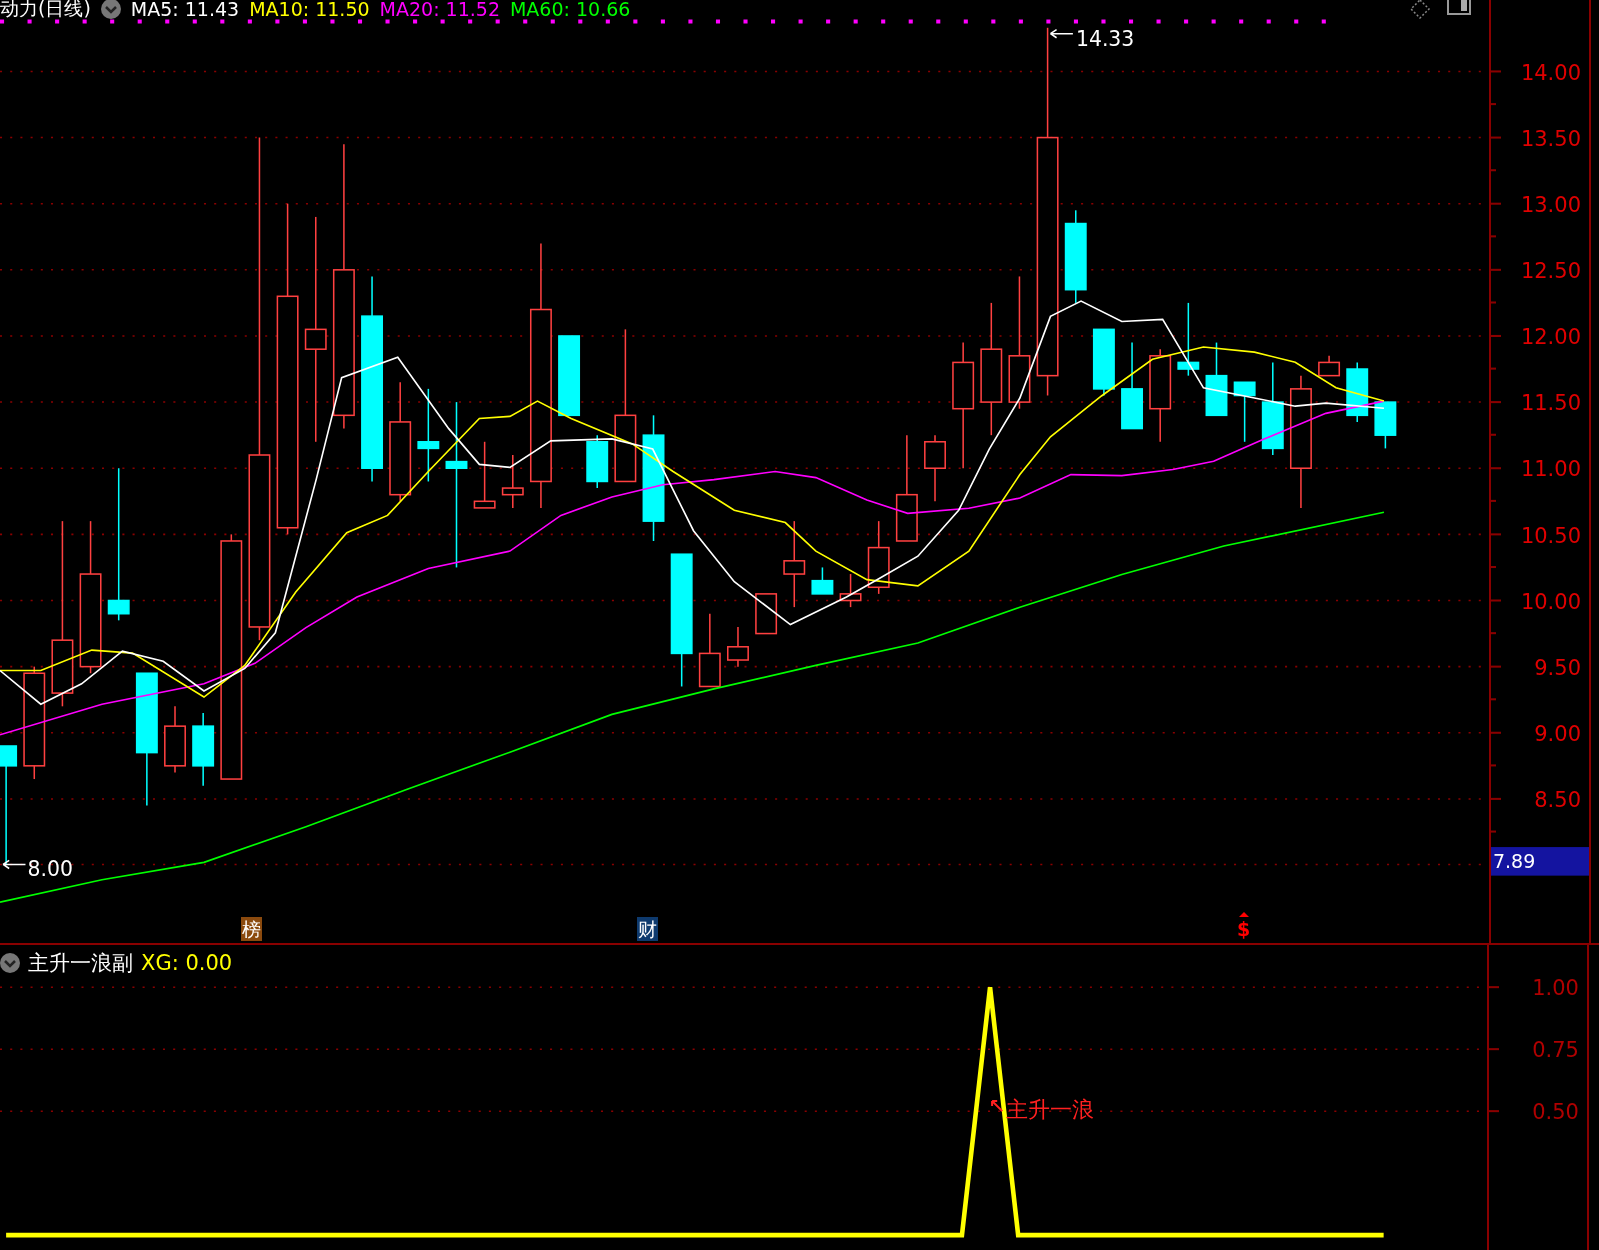  Describe the element at coordinates (1550, 601) in the screenshot. I see `axis-label: 10.00` at that location.